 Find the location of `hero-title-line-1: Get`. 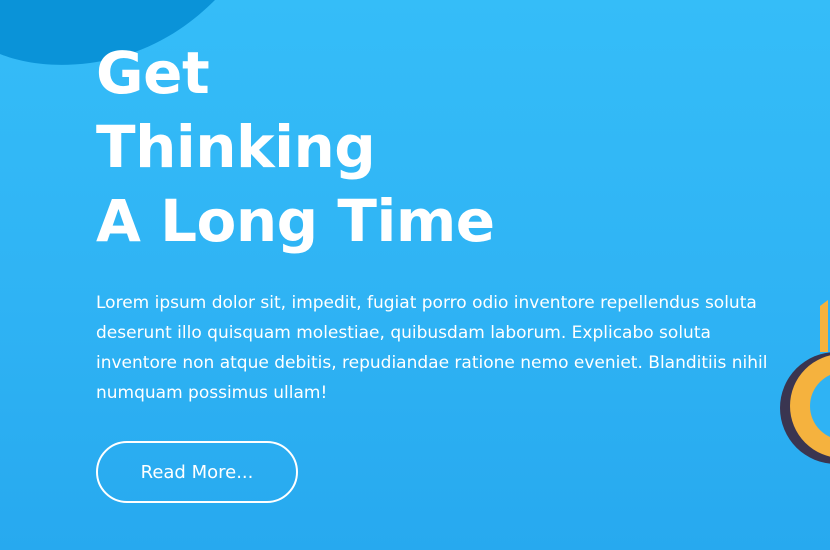

hero-title-line-1: Get is located at coordinates (153, 73).